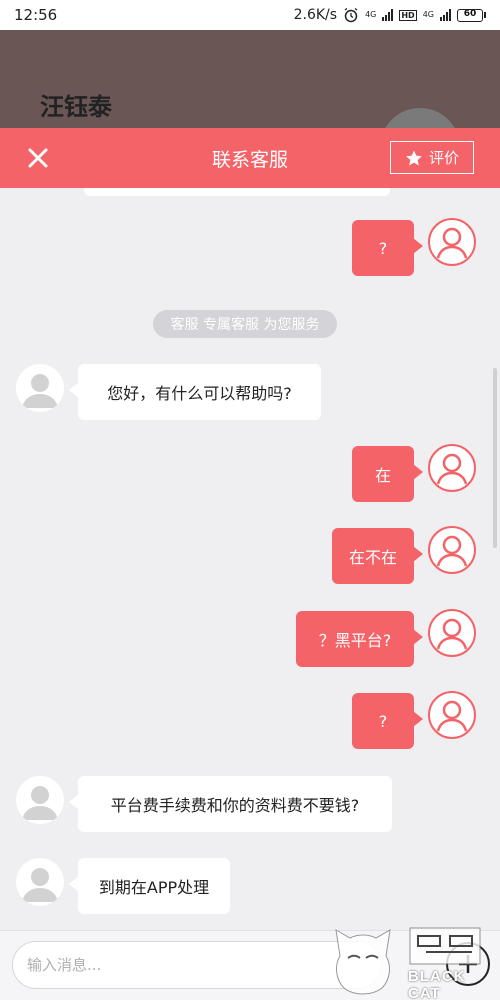 This screenshot has height=1000, width=500. I want to click on alarm-icon, so click(351, 15).